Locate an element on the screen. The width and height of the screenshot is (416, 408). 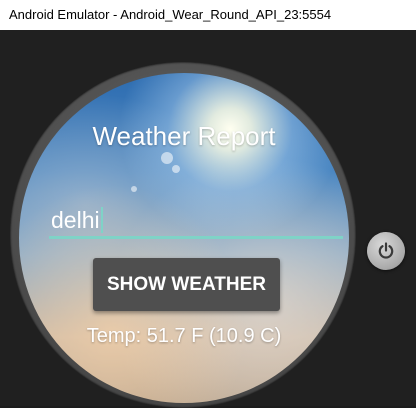
power-button is located at coordinates (386, 251).